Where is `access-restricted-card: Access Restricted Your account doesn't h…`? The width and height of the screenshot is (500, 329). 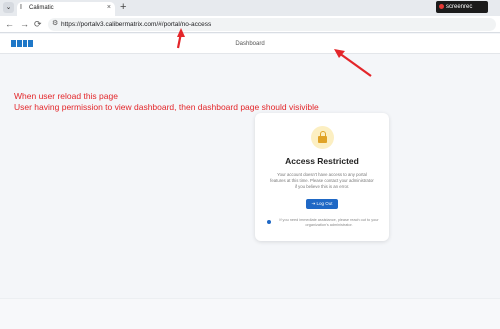
access-restricted-card: Access Restricted Your account doesn't h… is located at coordinates (322, 177).